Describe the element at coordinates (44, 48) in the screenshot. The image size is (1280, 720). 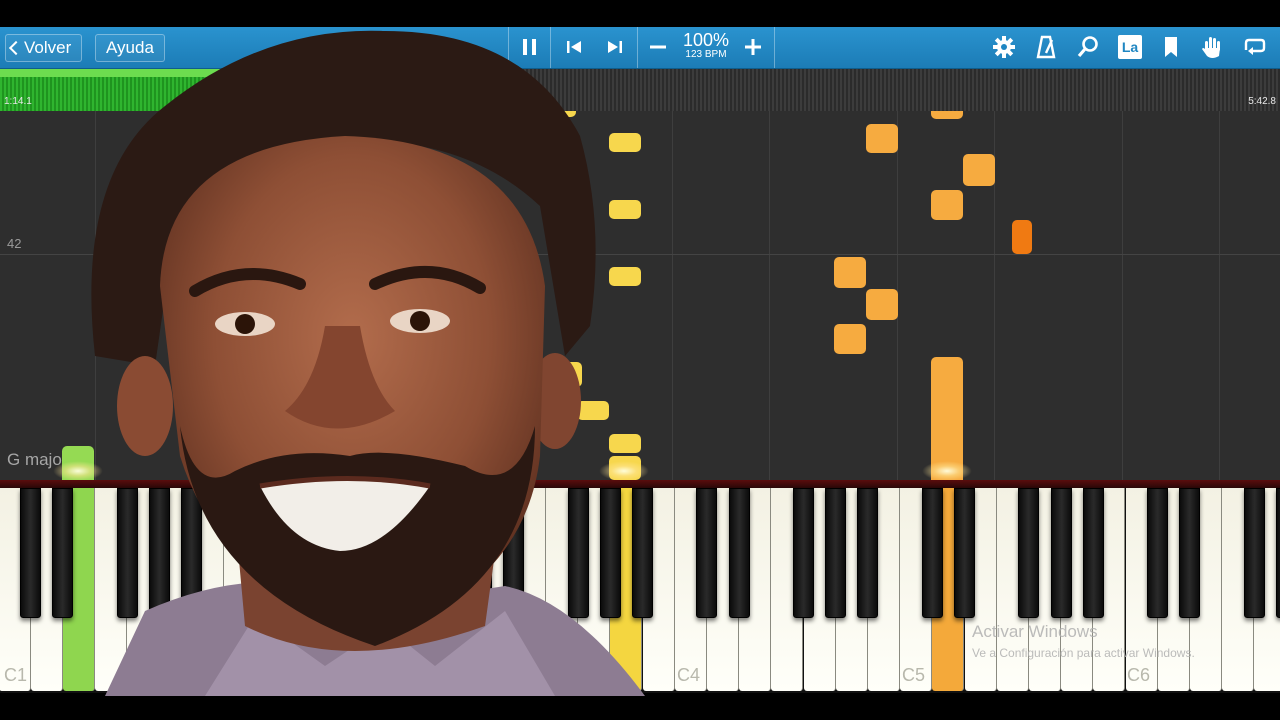
I see `back-button: Volver` at that location.